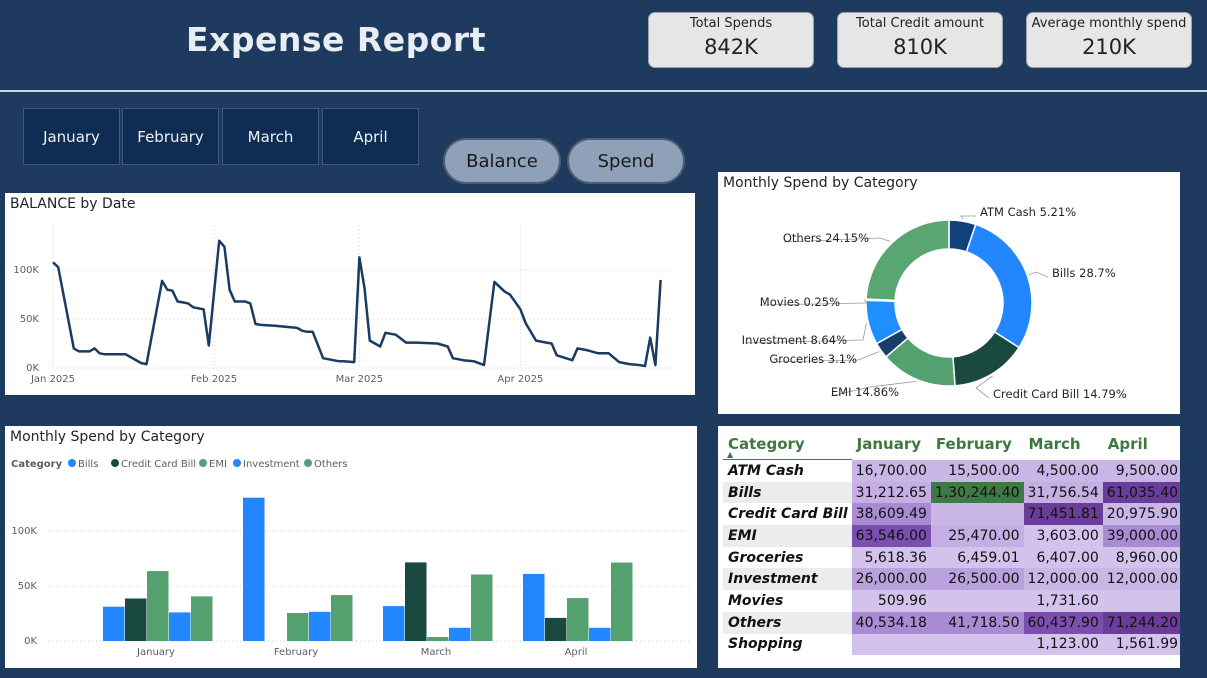 The image size is (1207, 678). I want to click on bar-x-tick: February, so click(296, 652).